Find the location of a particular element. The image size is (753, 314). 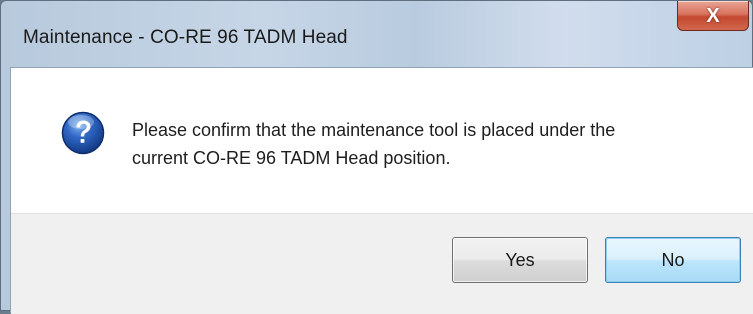

question-icon is located at coordinates (83, 133).